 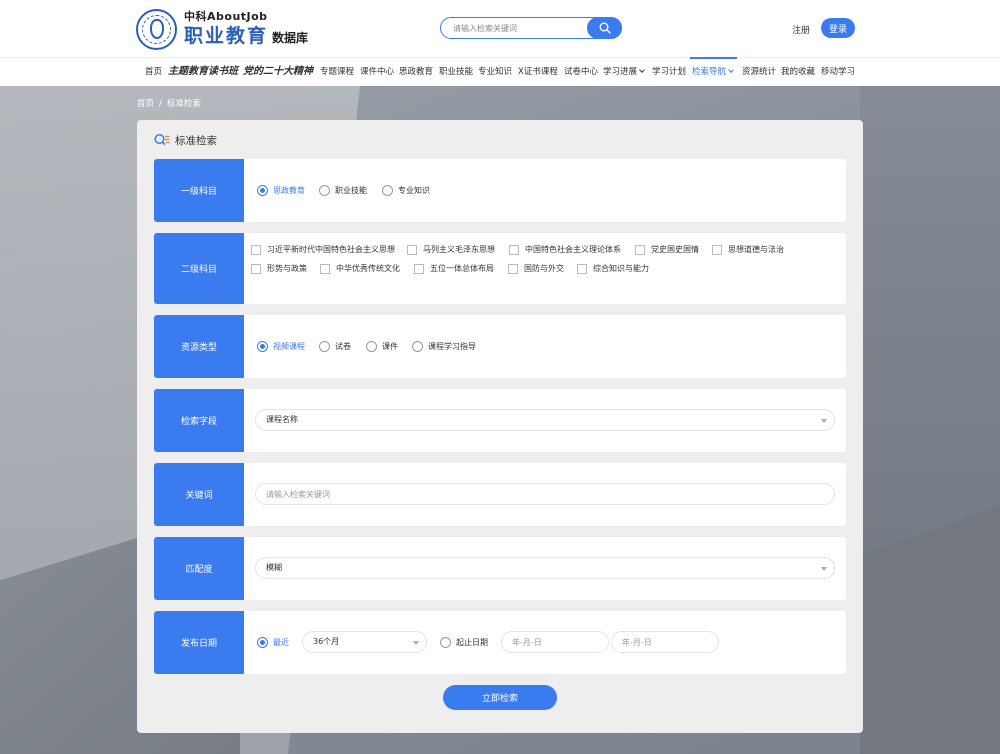 What do you see at coordinates (581, 72) in the screenshot?
I see `nav-item-exam-center: 试卷中心` at bounding box center [581, 72].